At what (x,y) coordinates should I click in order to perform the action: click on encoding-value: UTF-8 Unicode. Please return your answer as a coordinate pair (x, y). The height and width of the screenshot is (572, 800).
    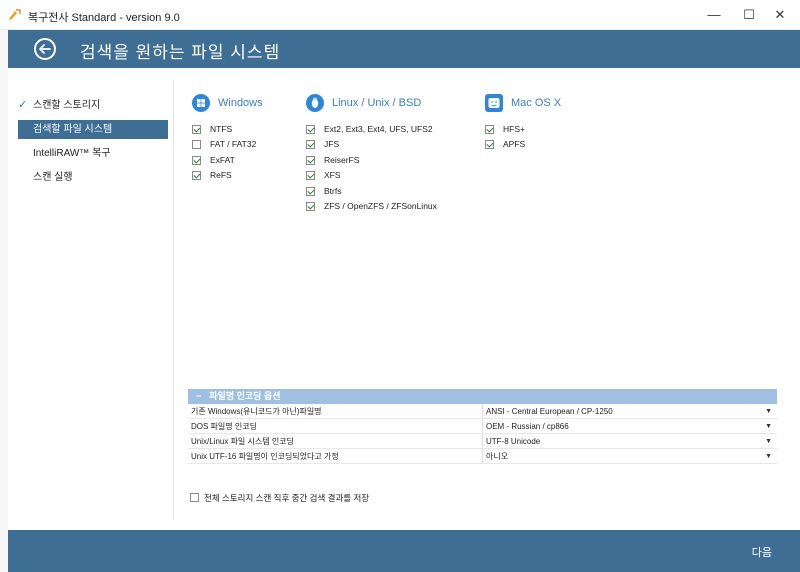
    Looking at the image, I should click on (513, 441).